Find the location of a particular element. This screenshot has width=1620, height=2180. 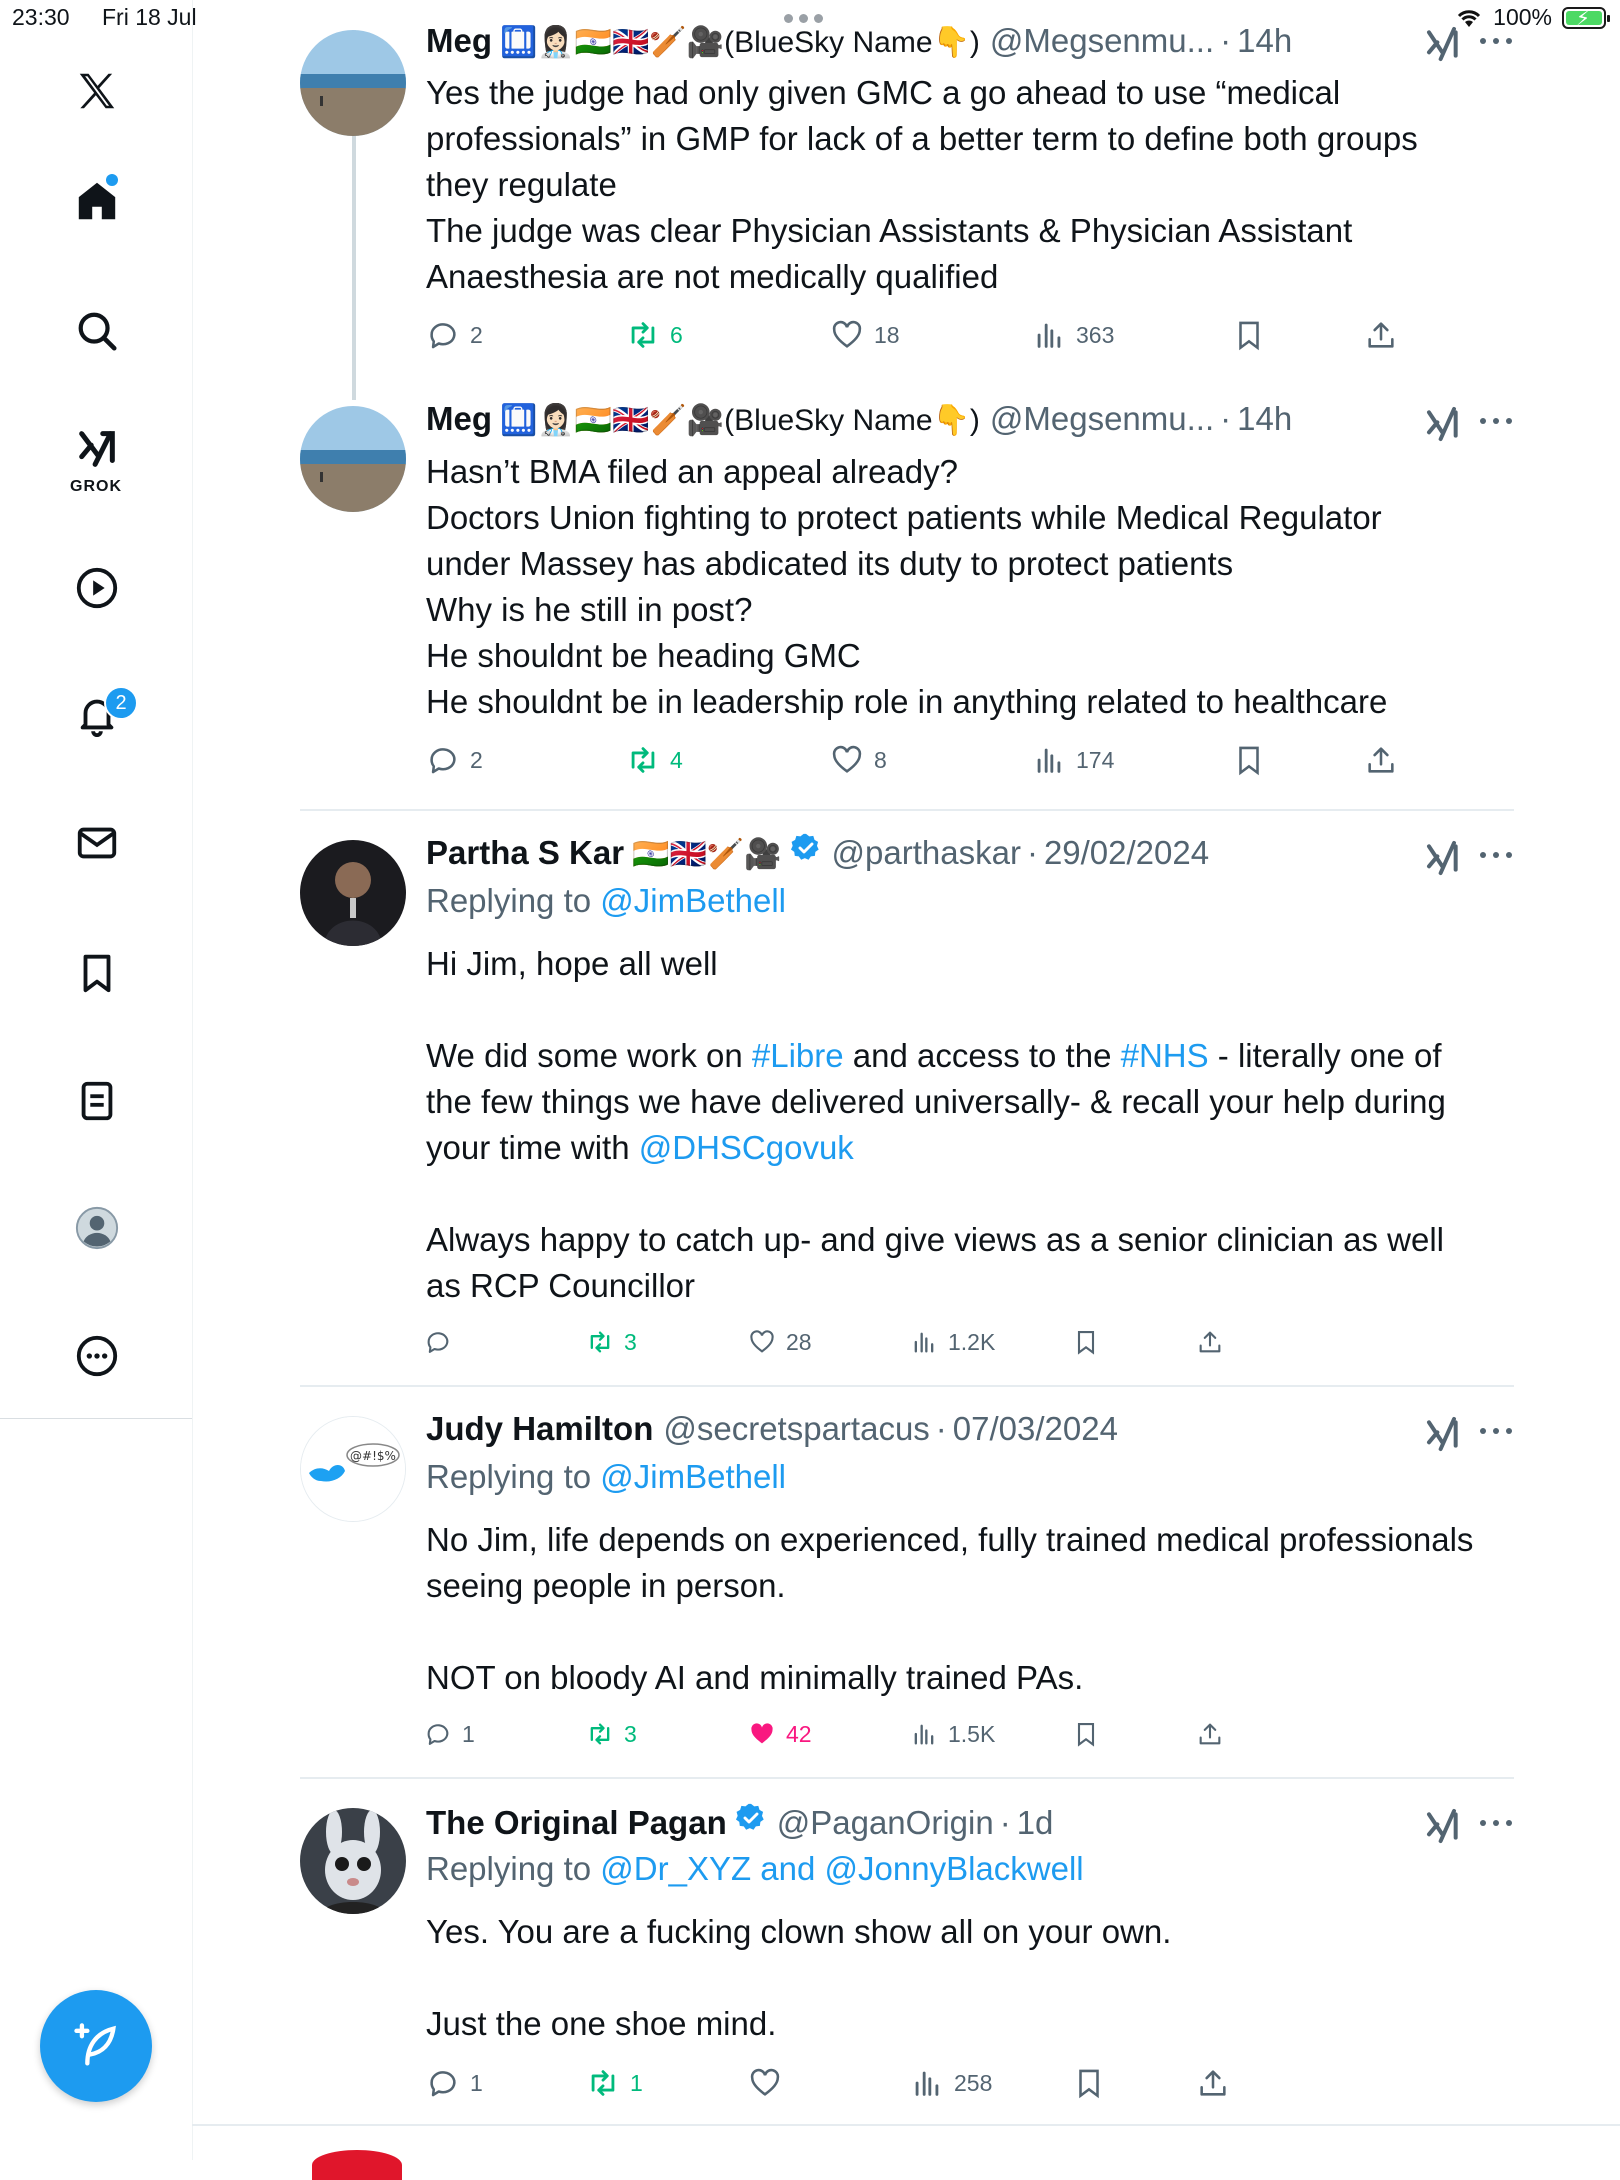

more-icon is located at coordinates (97, 1356).